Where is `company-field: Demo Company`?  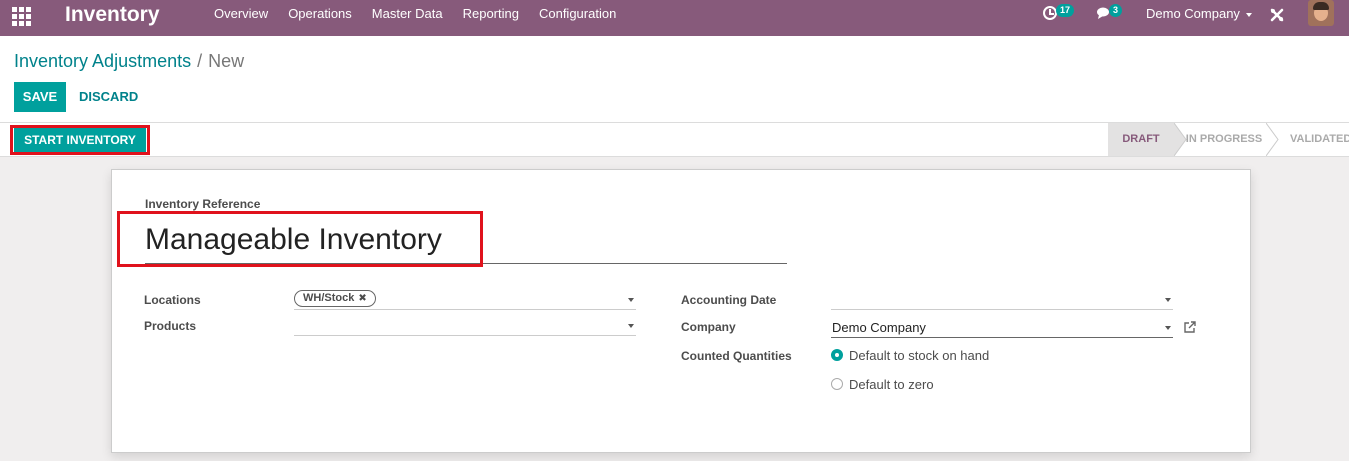
company-field: Demo Company is located at coordinates (1002, 328).